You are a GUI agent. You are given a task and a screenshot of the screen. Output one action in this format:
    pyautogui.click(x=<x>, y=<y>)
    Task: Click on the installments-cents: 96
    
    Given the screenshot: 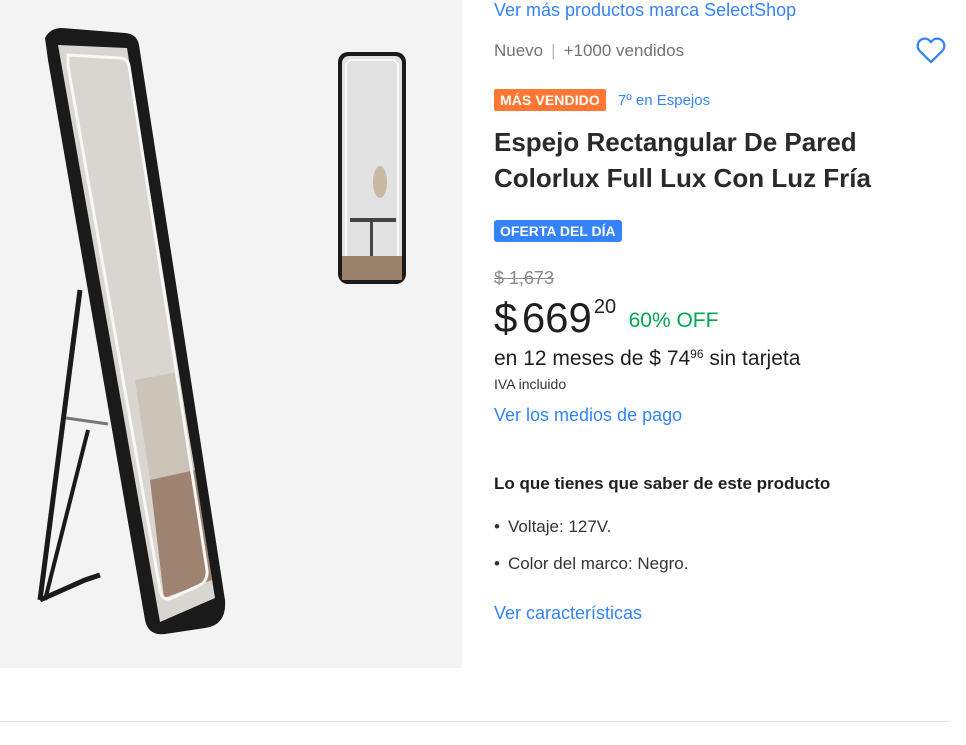 What is the action you would take?
    pyautogui.click(x=697, y=354)
    